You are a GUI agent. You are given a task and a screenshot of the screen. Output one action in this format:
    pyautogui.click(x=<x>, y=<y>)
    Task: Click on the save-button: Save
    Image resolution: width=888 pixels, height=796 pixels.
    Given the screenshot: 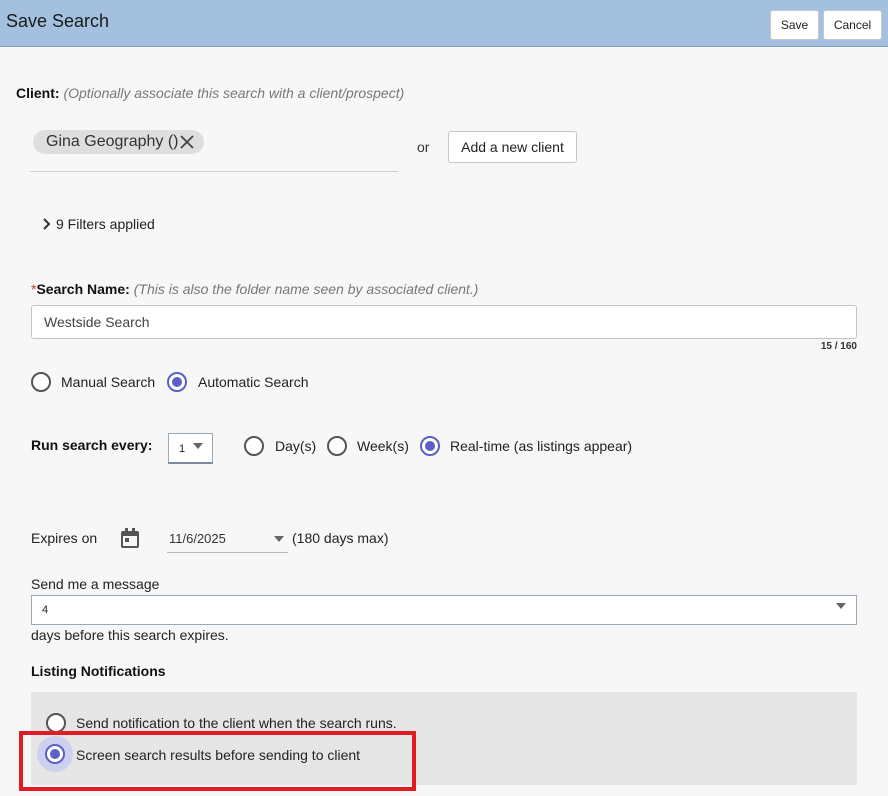 What is the action you would take?
    pyautogui.click(x=794, y=25)
    